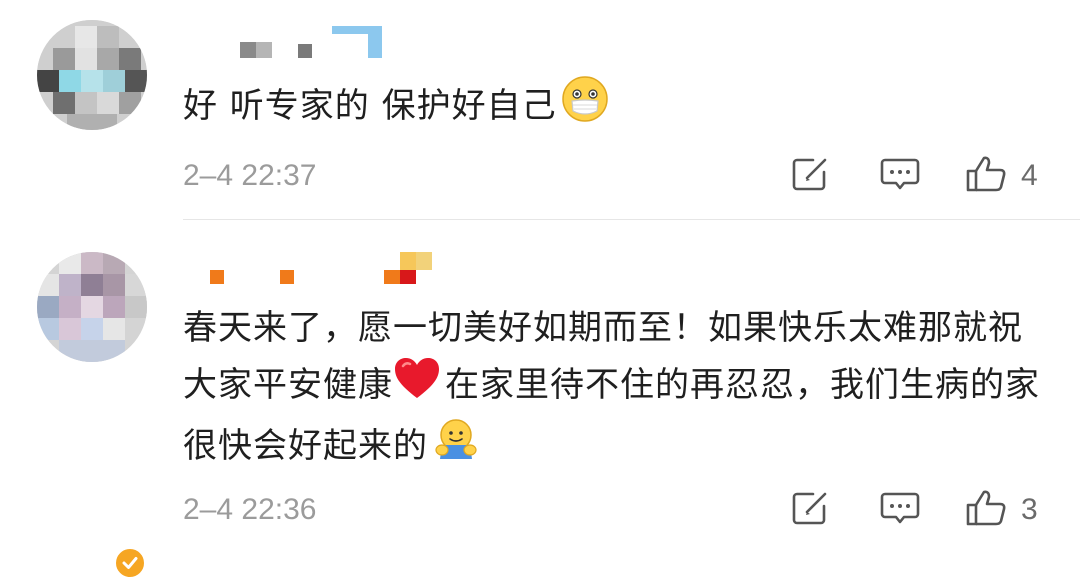 Image resolution: width=1080 pixels, height=580 pixels. Describe the element at coordinates (611, 107) in the screenshot. I see `comment-text: 好 听专家的 保护好自己` at that location.